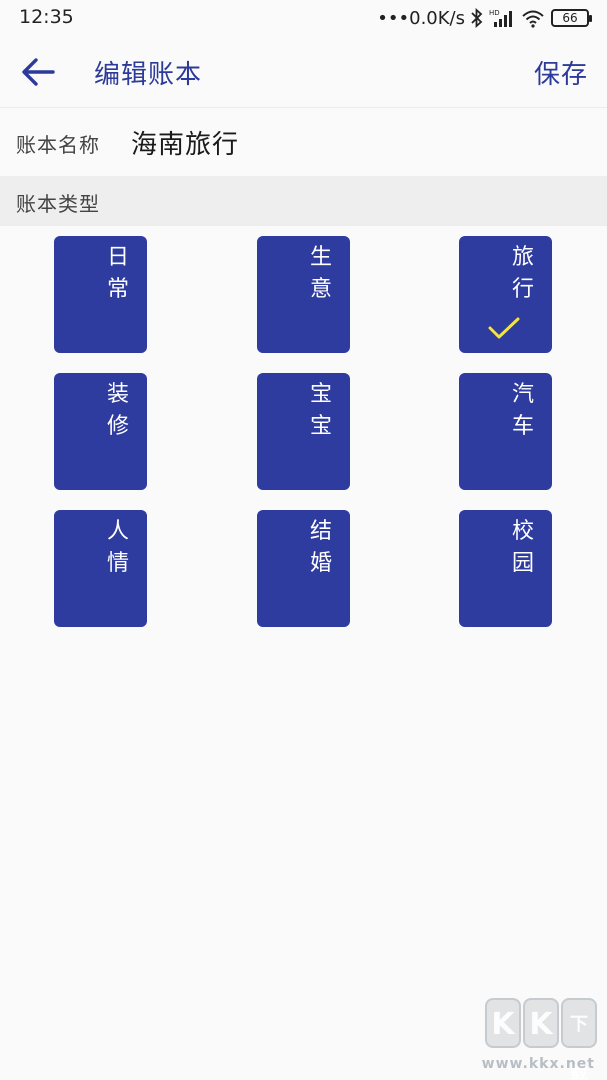  I want to click on type-card-label: 生意, so click(320, 273).